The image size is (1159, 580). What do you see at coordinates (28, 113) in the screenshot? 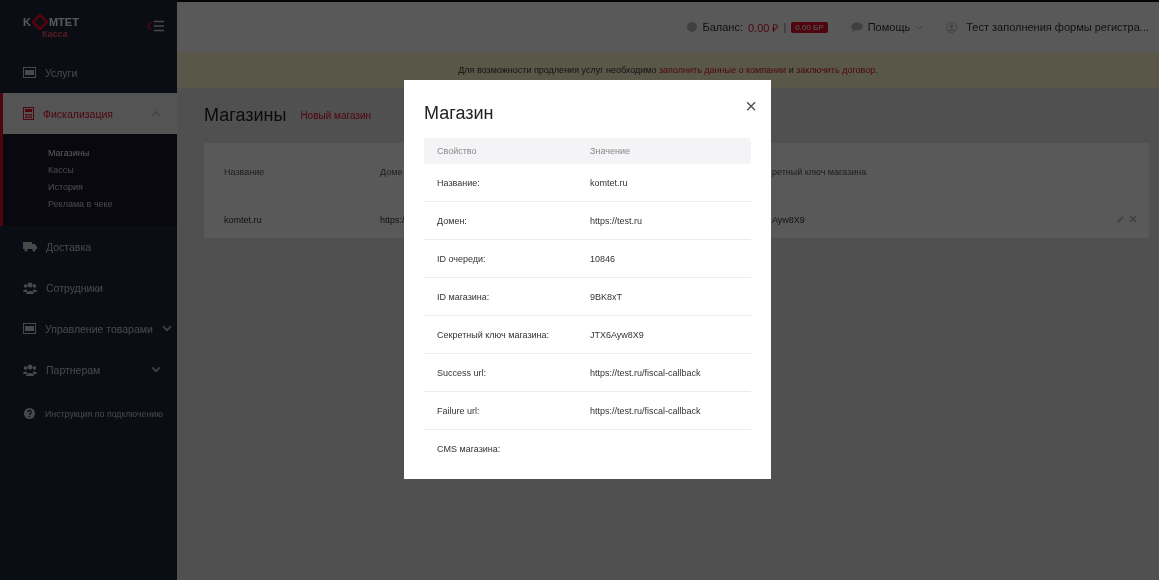
I see `calculator-icon` at bounding box center [28, 113].